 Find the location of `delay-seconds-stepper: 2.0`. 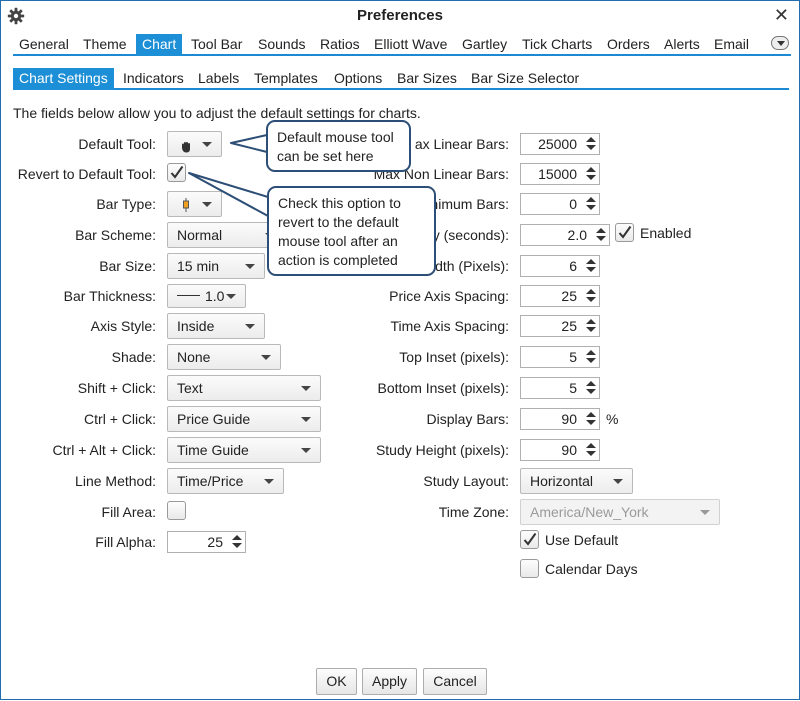

delay-seconds-stepper: 2.0 is located at coordinates (565, 235).